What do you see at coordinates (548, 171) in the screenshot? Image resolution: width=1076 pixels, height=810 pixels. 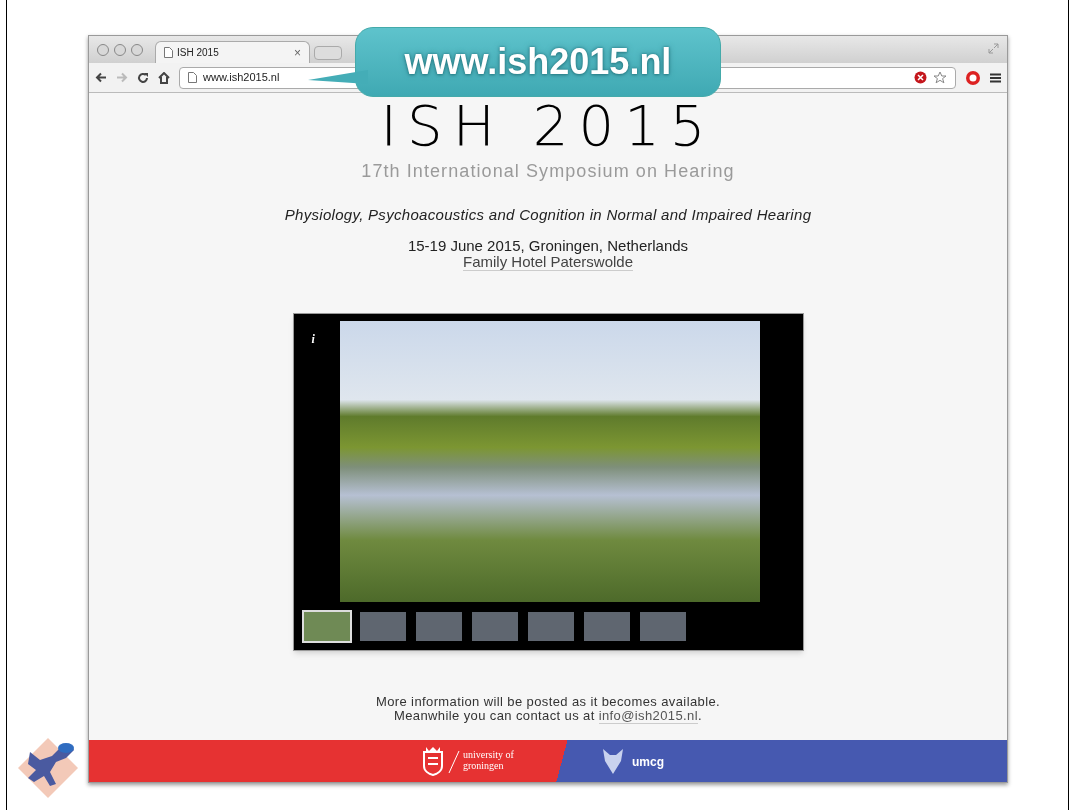 I see `site-subtitle: 17th International Symposium on Hearing` at bounding box center [548, 171].